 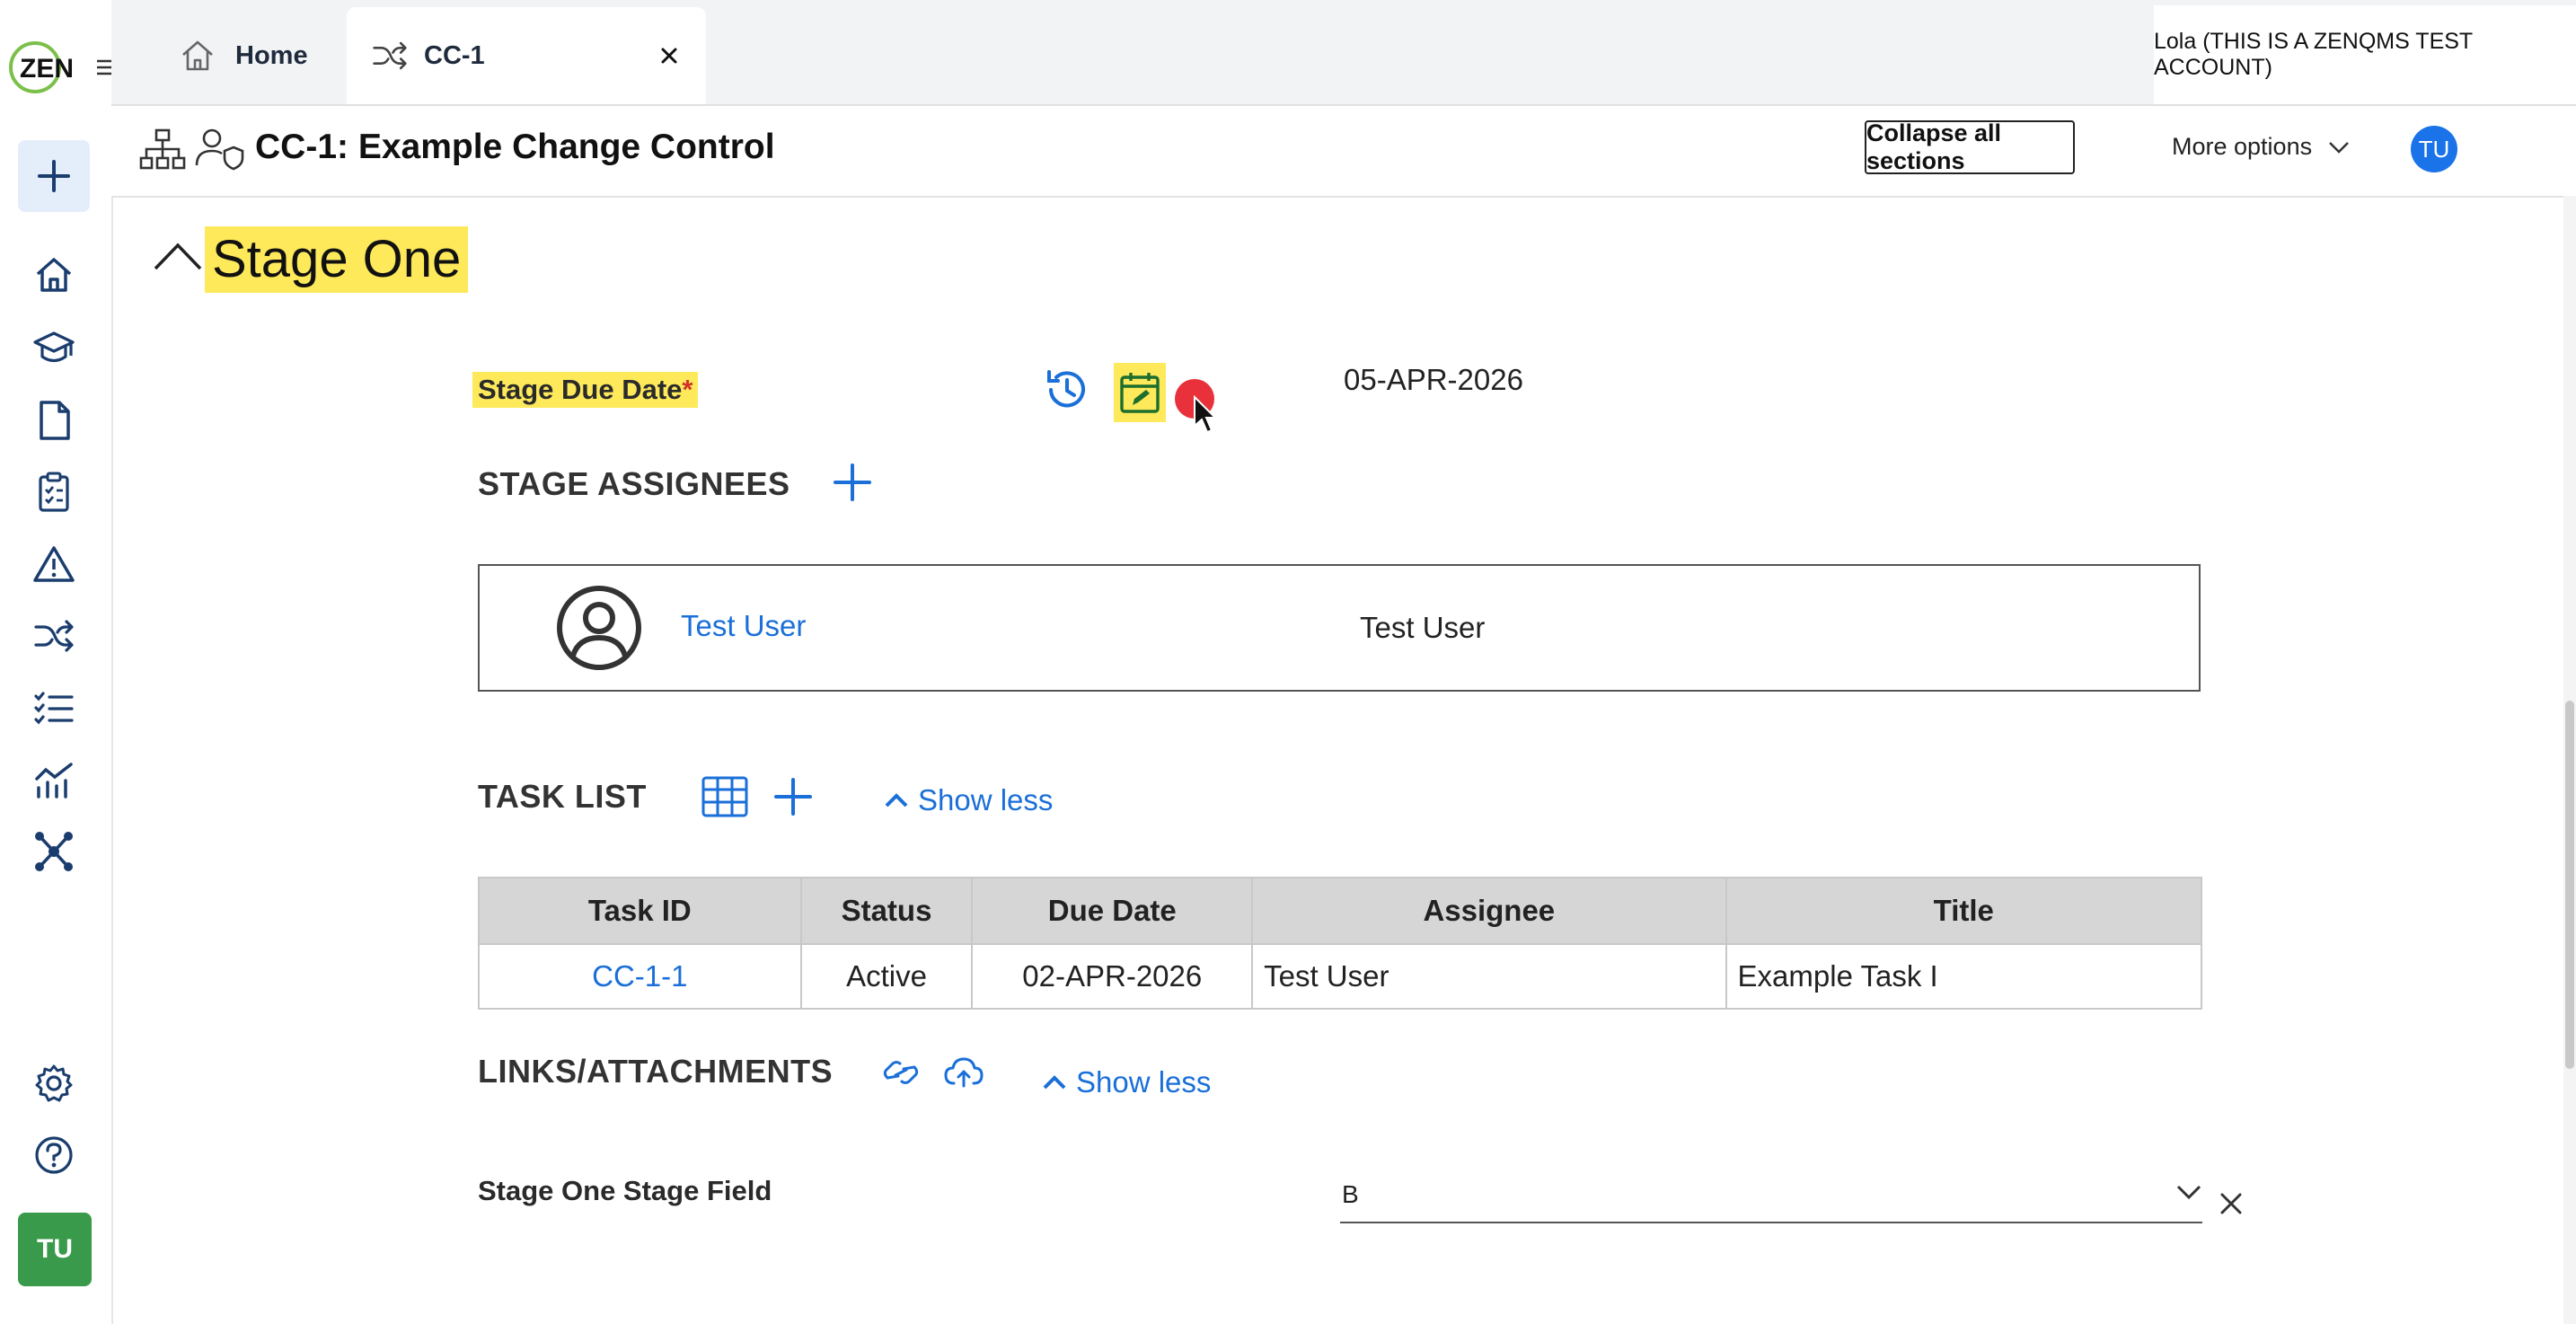 What do you see at coordinates (1144, 1082) in the screenshot?
I see `links-show-less-label: Show less` at bounding box center [1144, 1082].